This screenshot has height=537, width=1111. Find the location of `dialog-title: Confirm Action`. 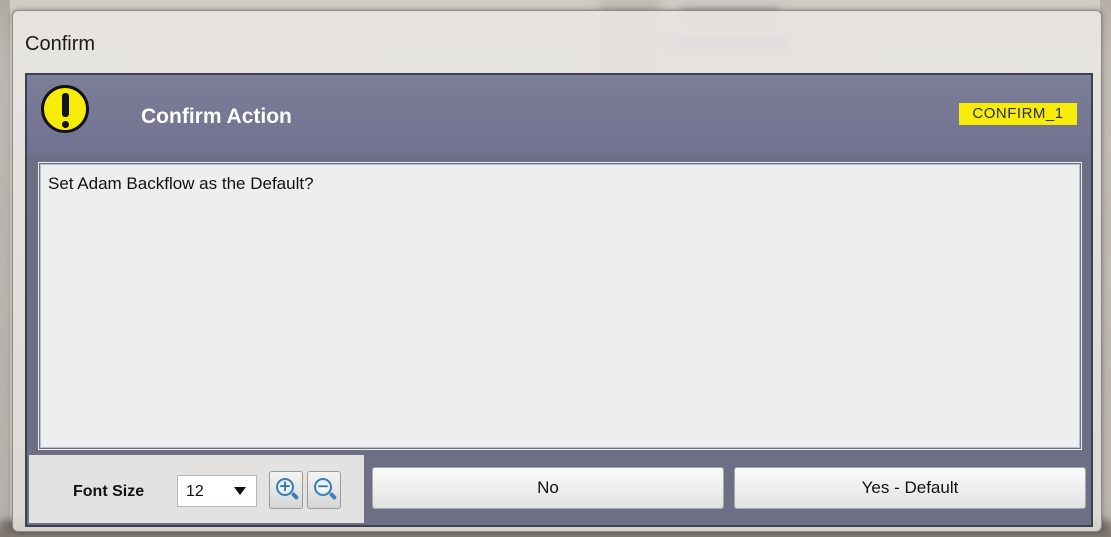

dialog-title: Confirm Action is located at coordinates (216, 116).